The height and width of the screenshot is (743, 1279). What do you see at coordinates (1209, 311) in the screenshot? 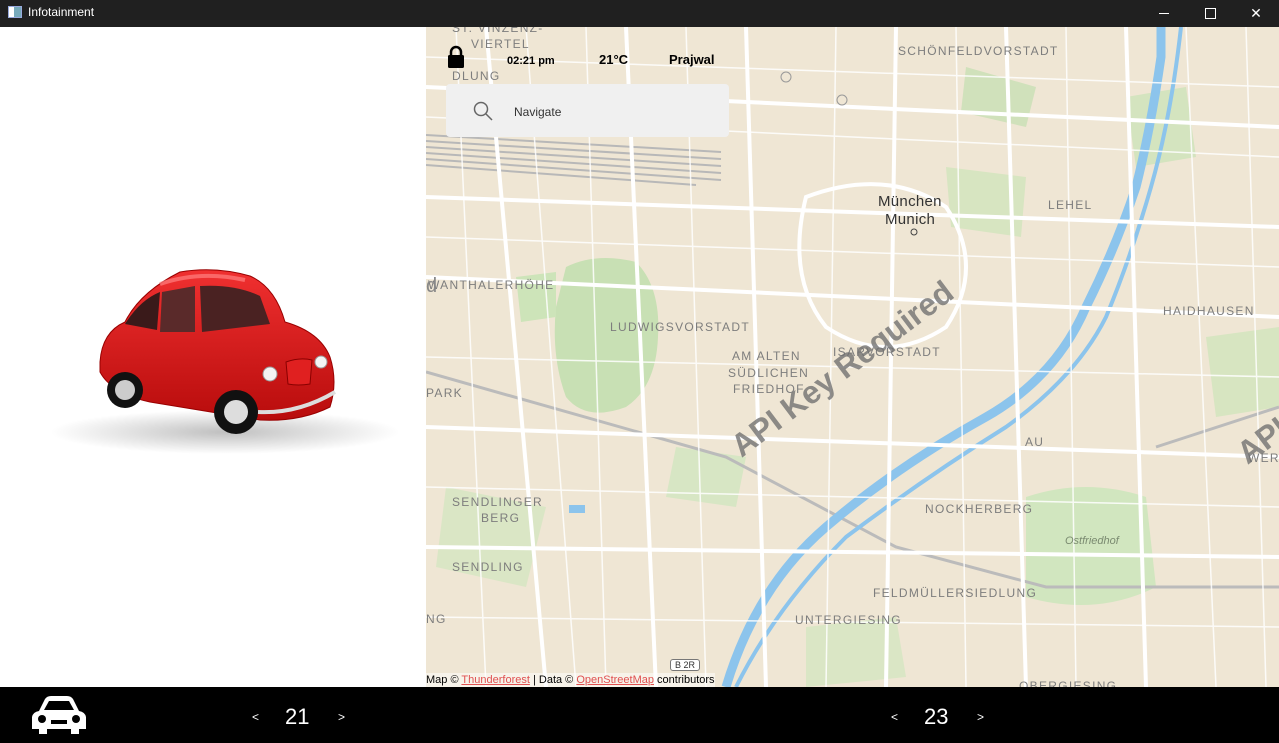
I see `map-label-haidhausen: HAIDHAUSEN` at bounding box center [1209, 311].